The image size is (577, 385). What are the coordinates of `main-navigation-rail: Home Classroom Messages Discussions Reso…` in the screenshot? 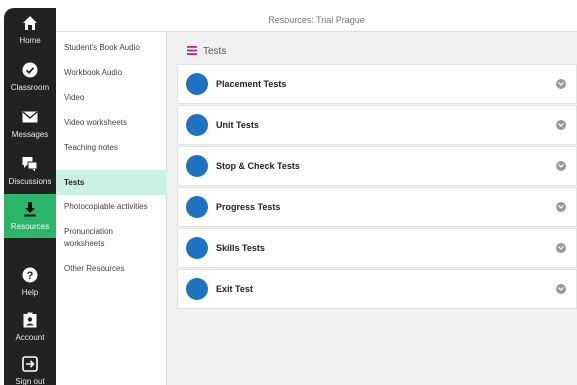 It's located at (30, 196).